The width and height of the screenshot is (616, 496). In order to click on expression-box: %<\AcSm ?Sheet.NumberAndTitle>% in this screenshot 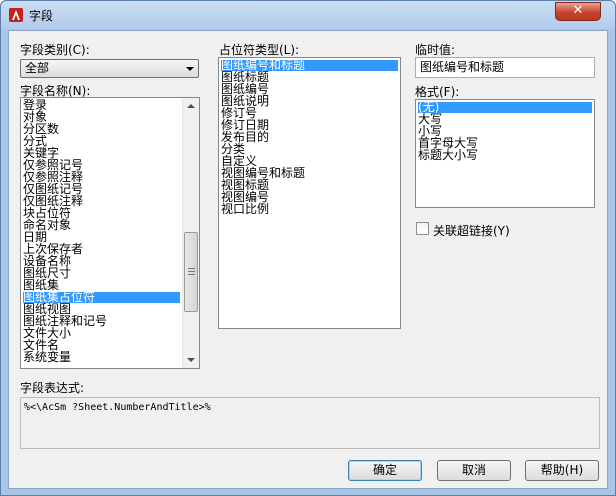, I will do `click(310, 423)`.